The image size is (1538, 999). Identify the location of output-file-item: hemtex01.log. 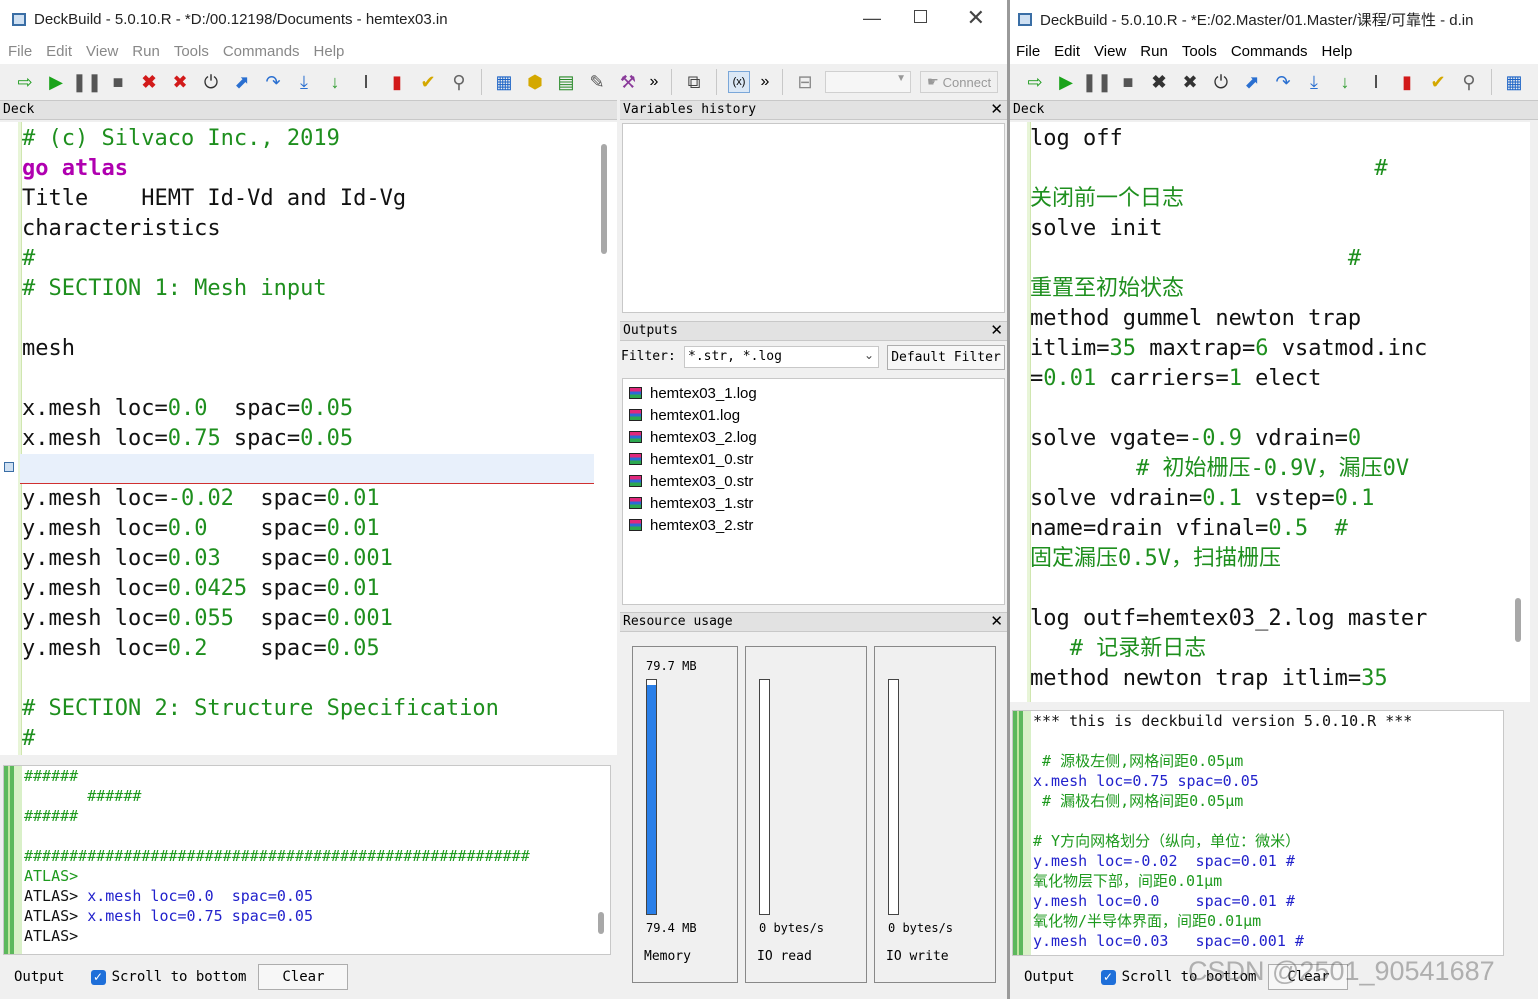
(684, 415).